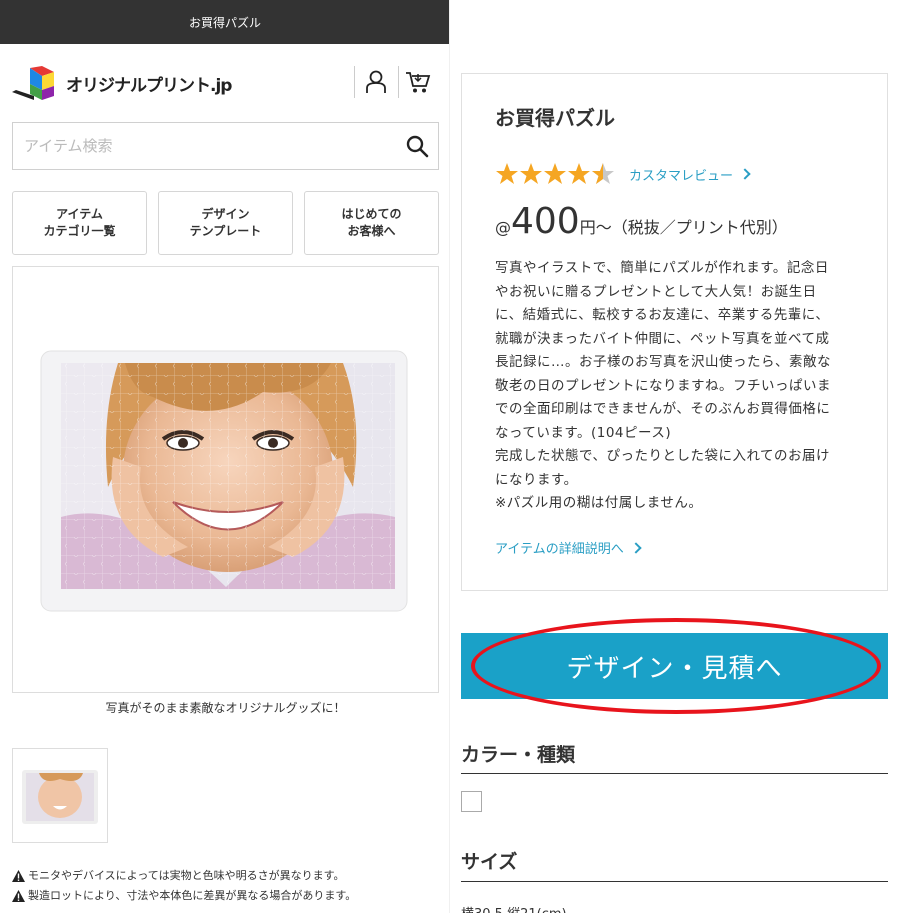 The image size is (900, 913). Describe the element at coordinates (149, 85) in the screenshot. I see `logo-text: オリジナルプリント.jp` at that location.